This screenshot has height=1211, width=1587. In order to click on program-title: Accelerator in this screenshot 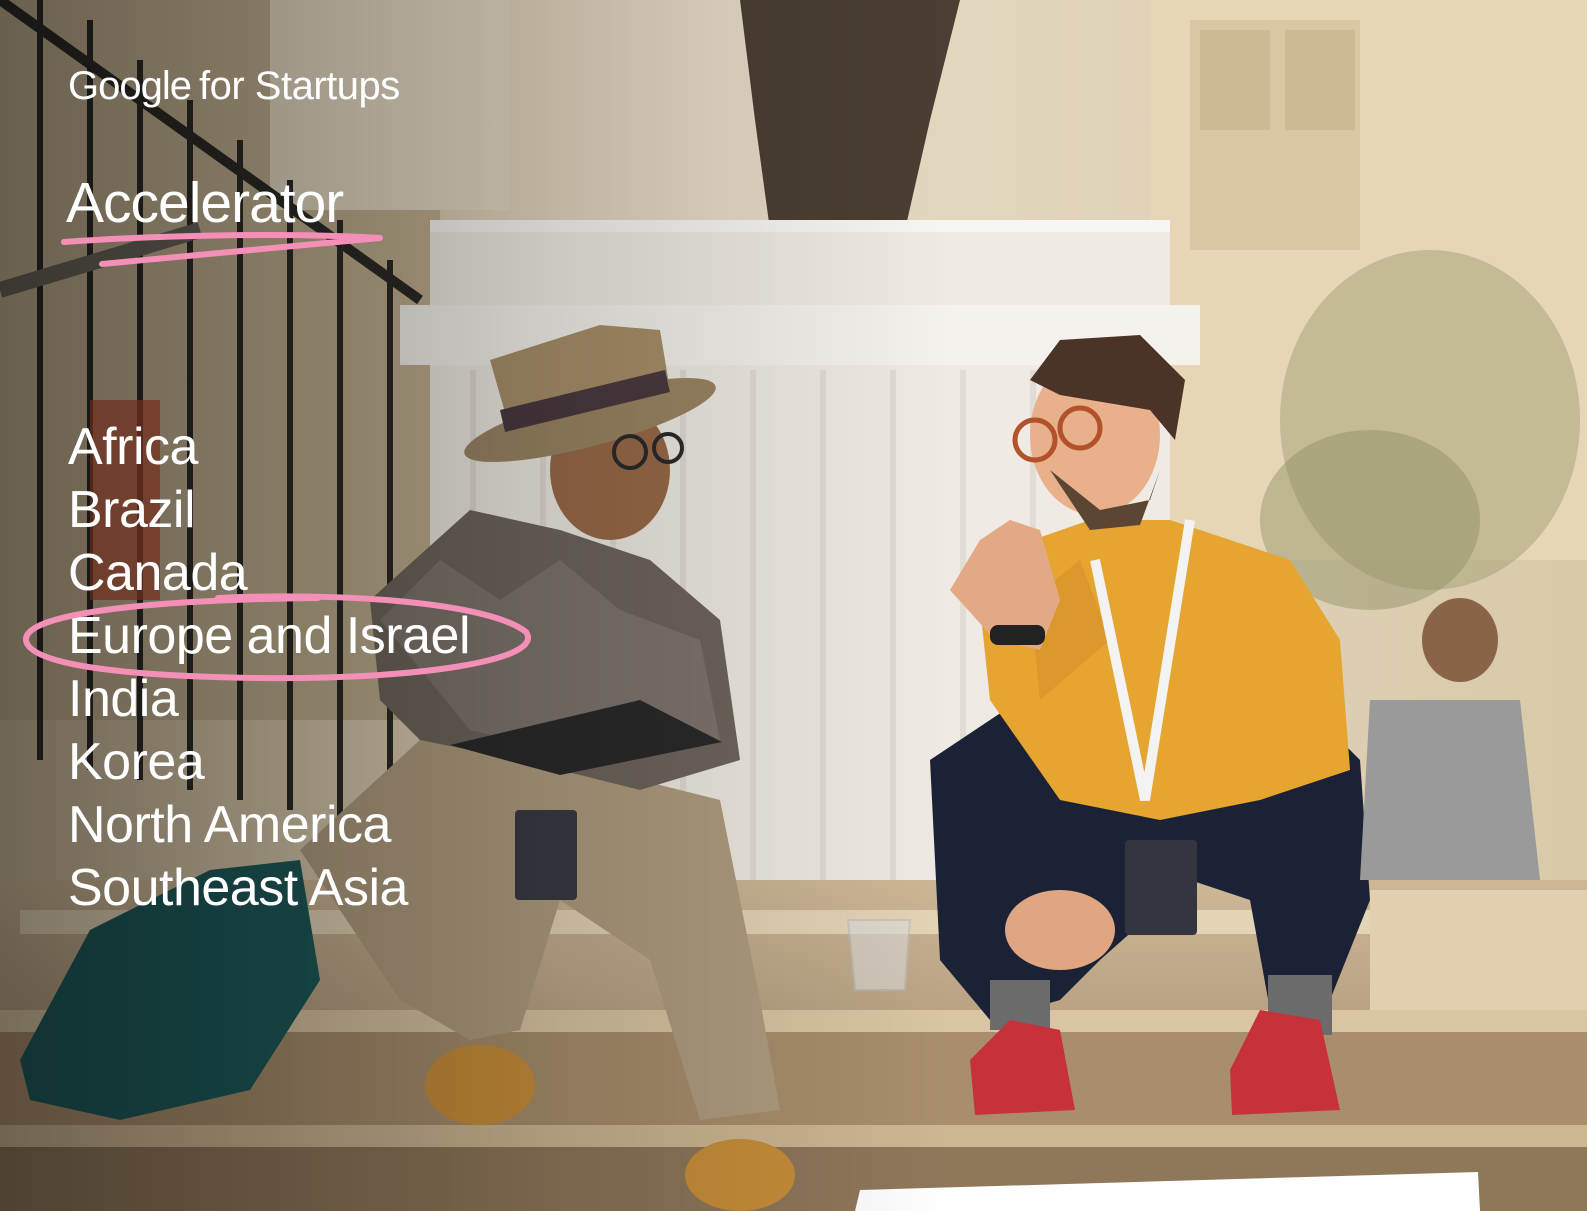, I will do `click(205, 203)`.